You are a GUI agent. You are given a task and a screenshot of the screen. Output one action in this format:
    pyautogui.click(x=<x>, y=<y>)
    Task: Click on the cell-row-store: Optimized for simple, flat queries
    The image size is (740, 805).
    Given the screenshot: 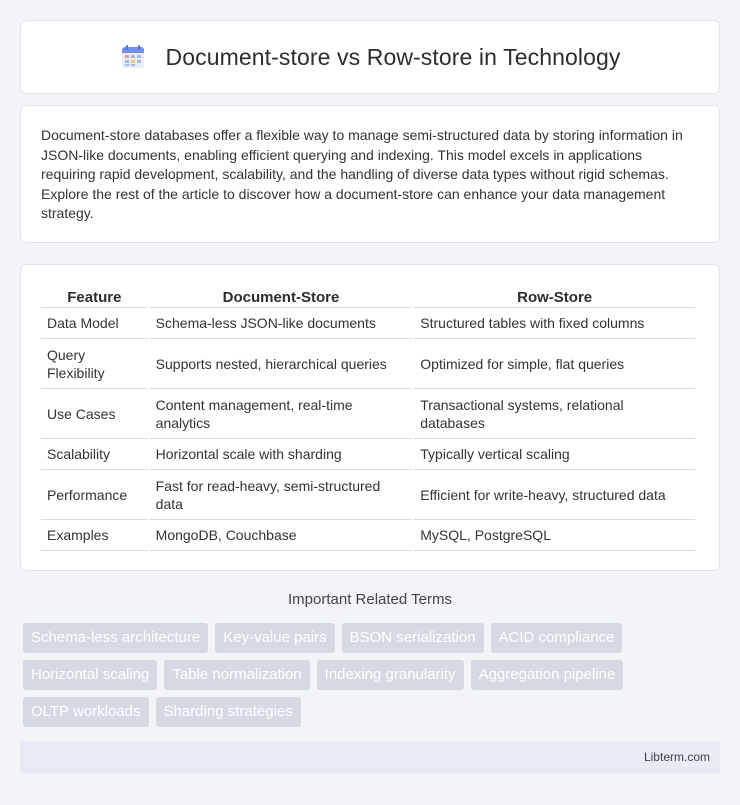 What is the action you would take?
    pyautogui.click(x=554, y=364)
    